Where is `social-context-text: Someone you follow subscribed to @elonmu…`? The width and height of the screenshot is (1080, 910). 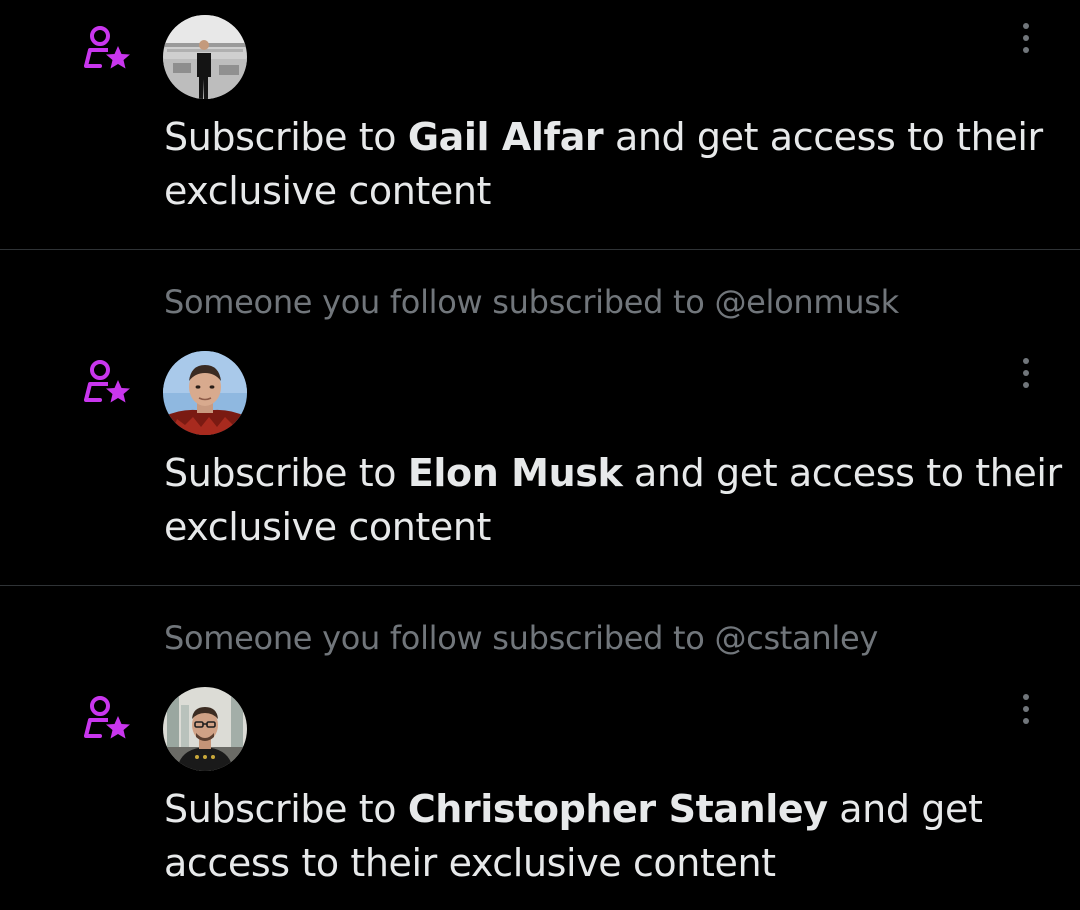 social-context-text: Someone you follow subscribed to @elonmu… is located at coordinates (531, 302).